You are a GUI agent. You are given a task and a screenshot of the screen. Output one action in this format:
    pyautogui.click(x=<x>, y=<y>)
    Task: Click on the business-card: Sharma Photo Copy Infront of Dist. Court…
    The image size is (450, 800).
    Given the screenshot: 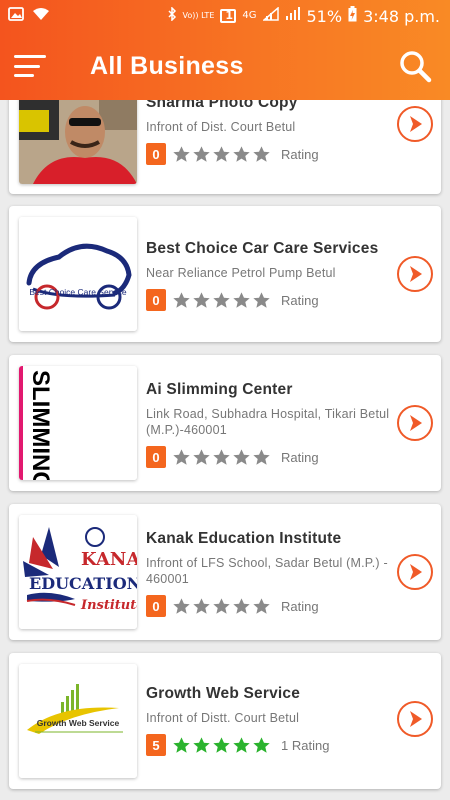 What is the action you would take?
    pyautogui.click(x=225, y=147)
    